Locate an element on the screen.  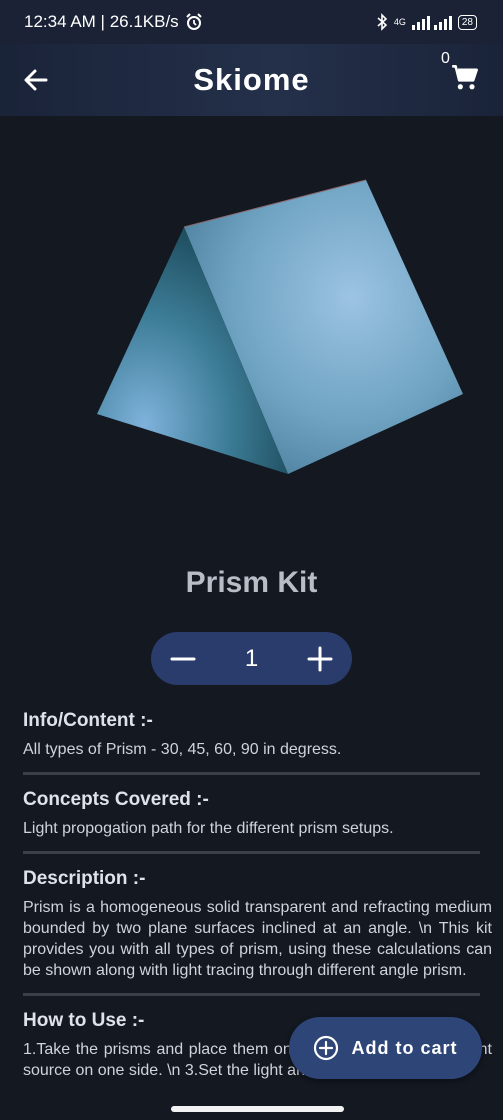
battery-icon: 28 is located at coordinates (467, 22).